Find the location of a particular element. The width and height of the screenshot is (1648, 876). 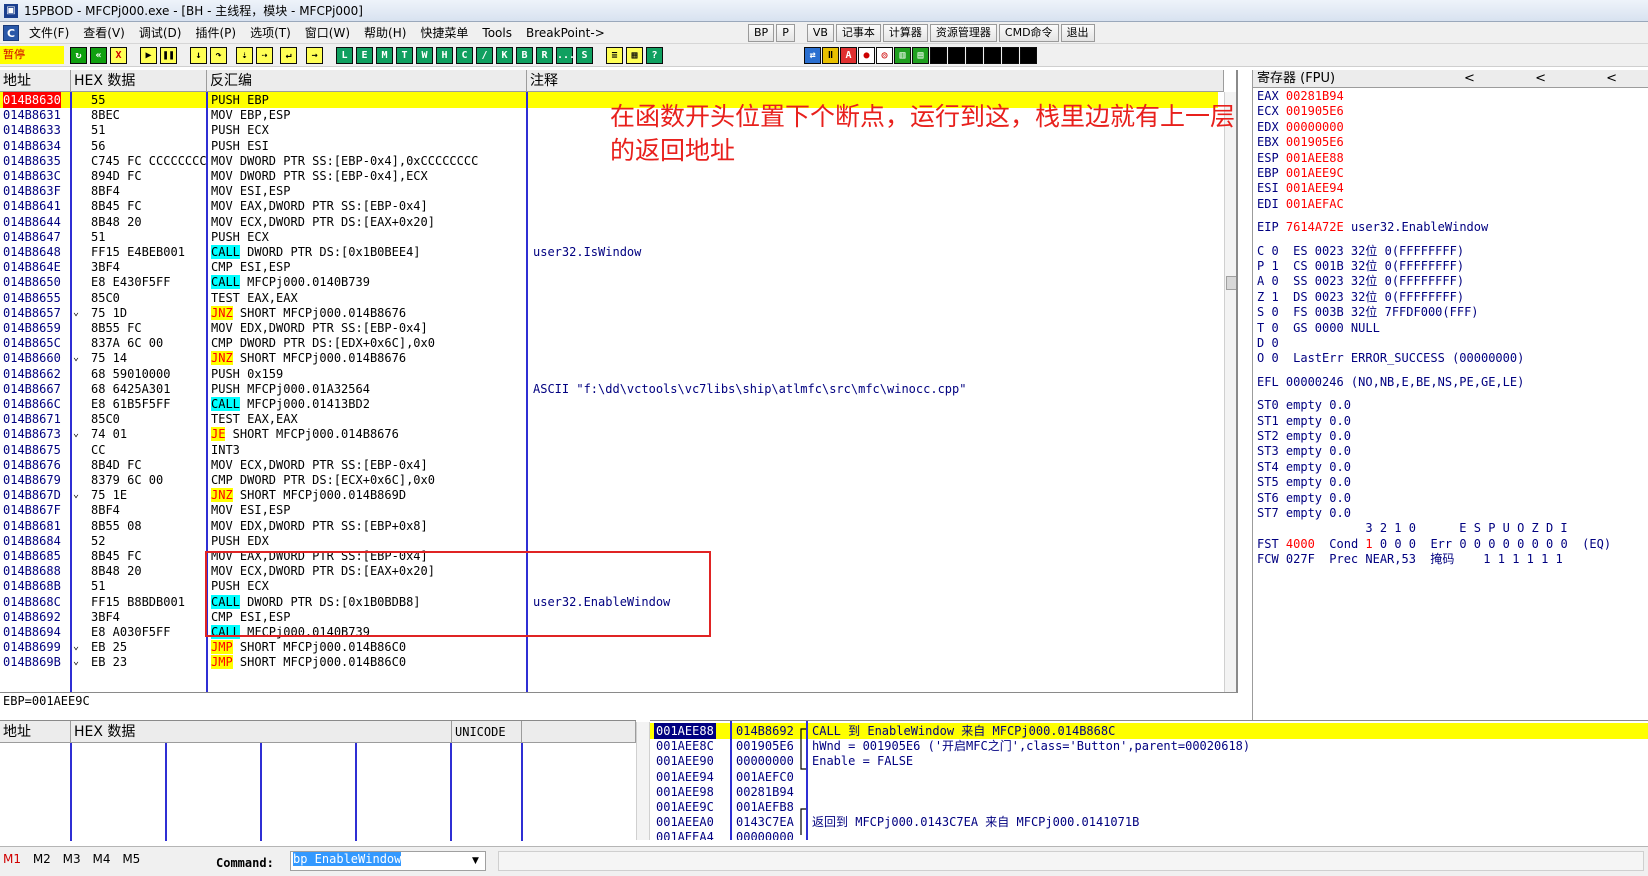

exit-button: 退出 is located at coordinates (1077, 33).